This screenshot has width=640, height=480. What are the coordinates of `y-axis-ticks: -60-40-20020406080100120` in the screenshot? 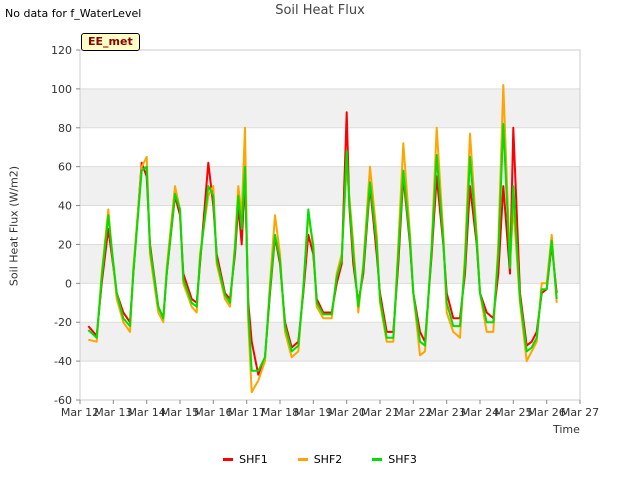 It's located at (65, 225).